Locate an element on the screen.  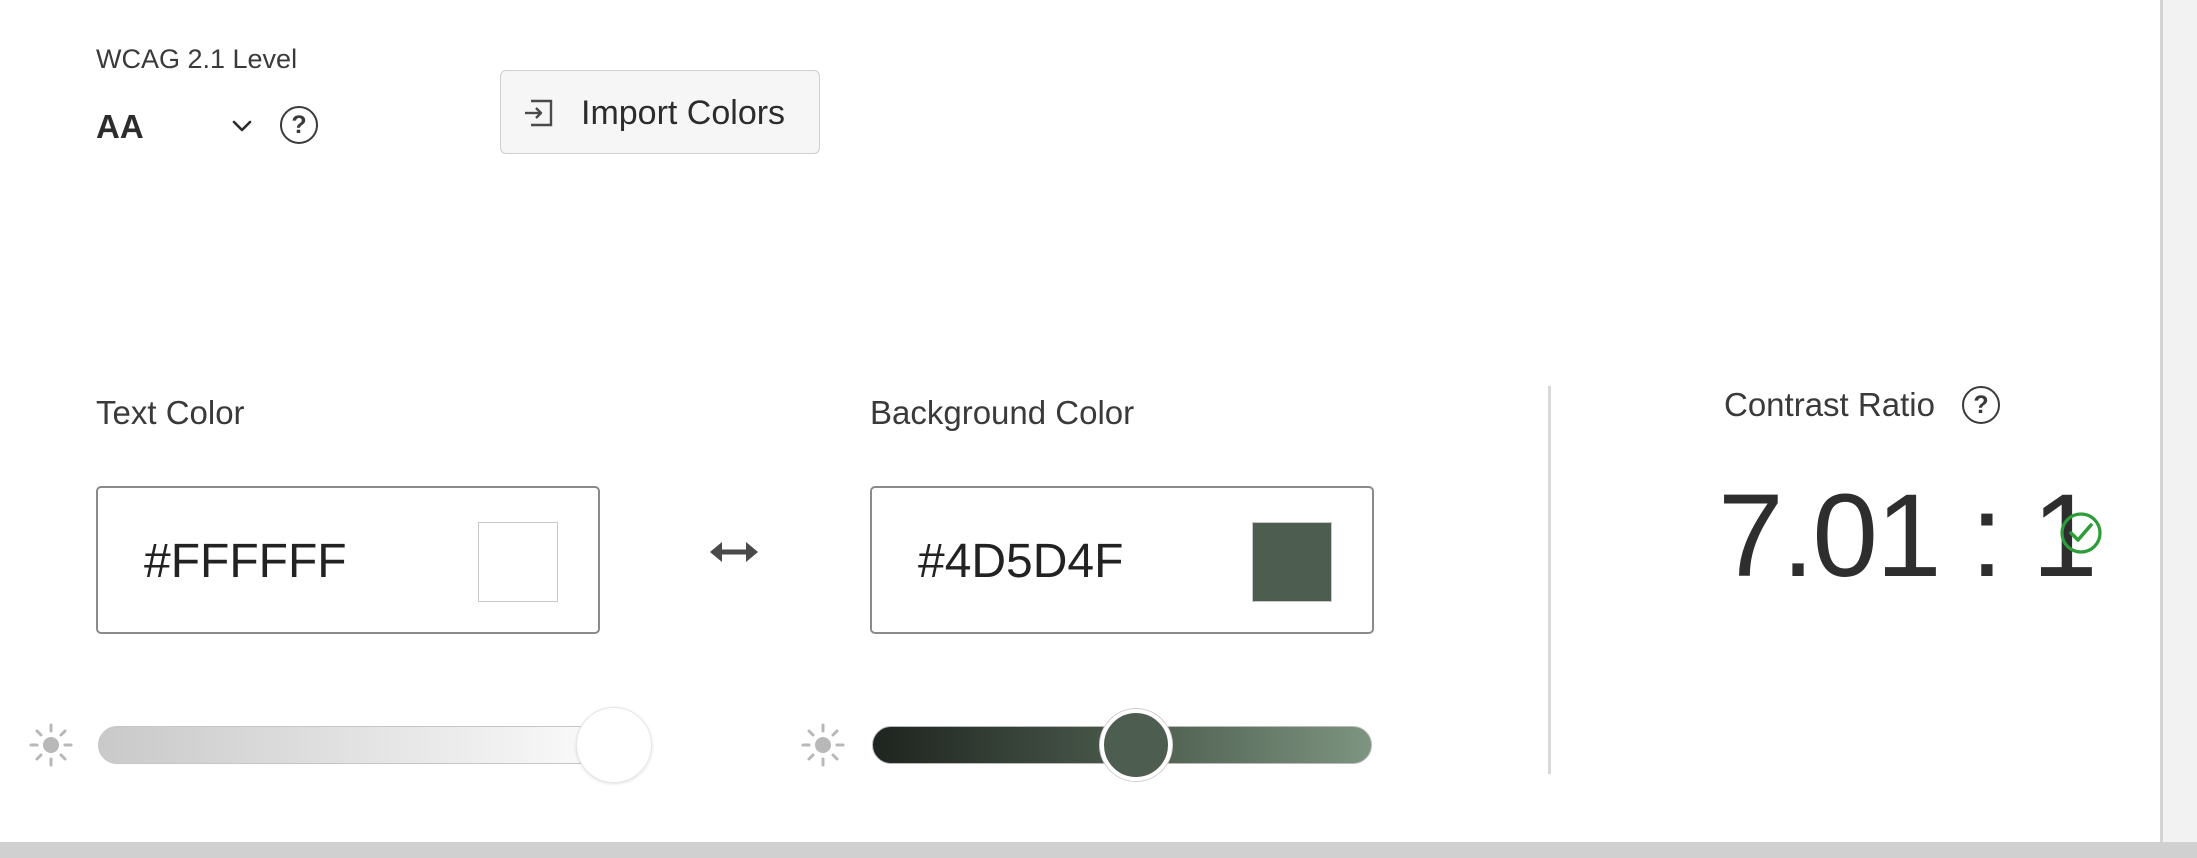
text-color-field: #FFFFFF is located at coordinates (348, 560).